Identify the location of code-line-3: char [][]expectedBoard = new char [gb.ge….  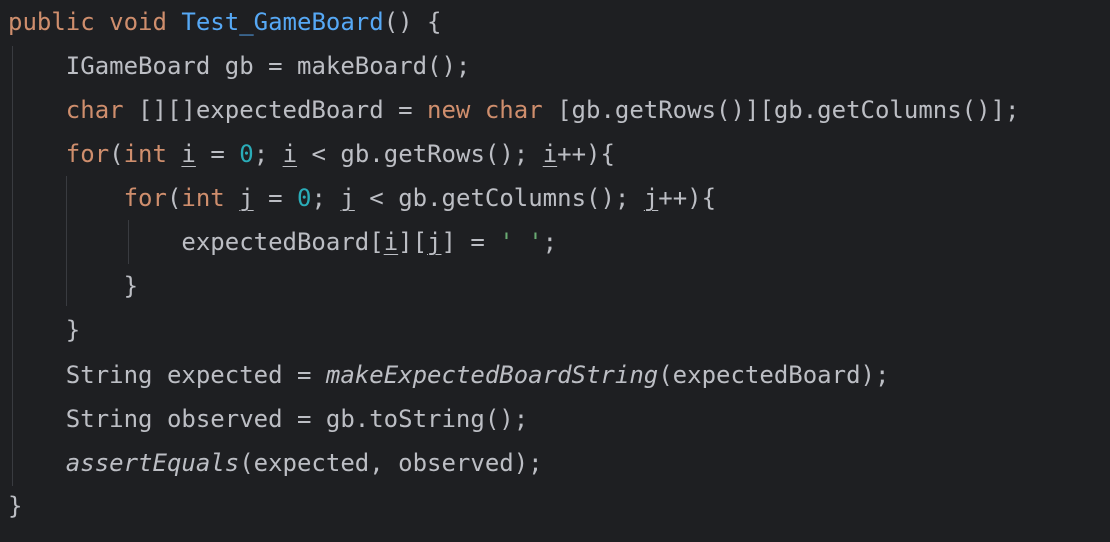
(514, 110).